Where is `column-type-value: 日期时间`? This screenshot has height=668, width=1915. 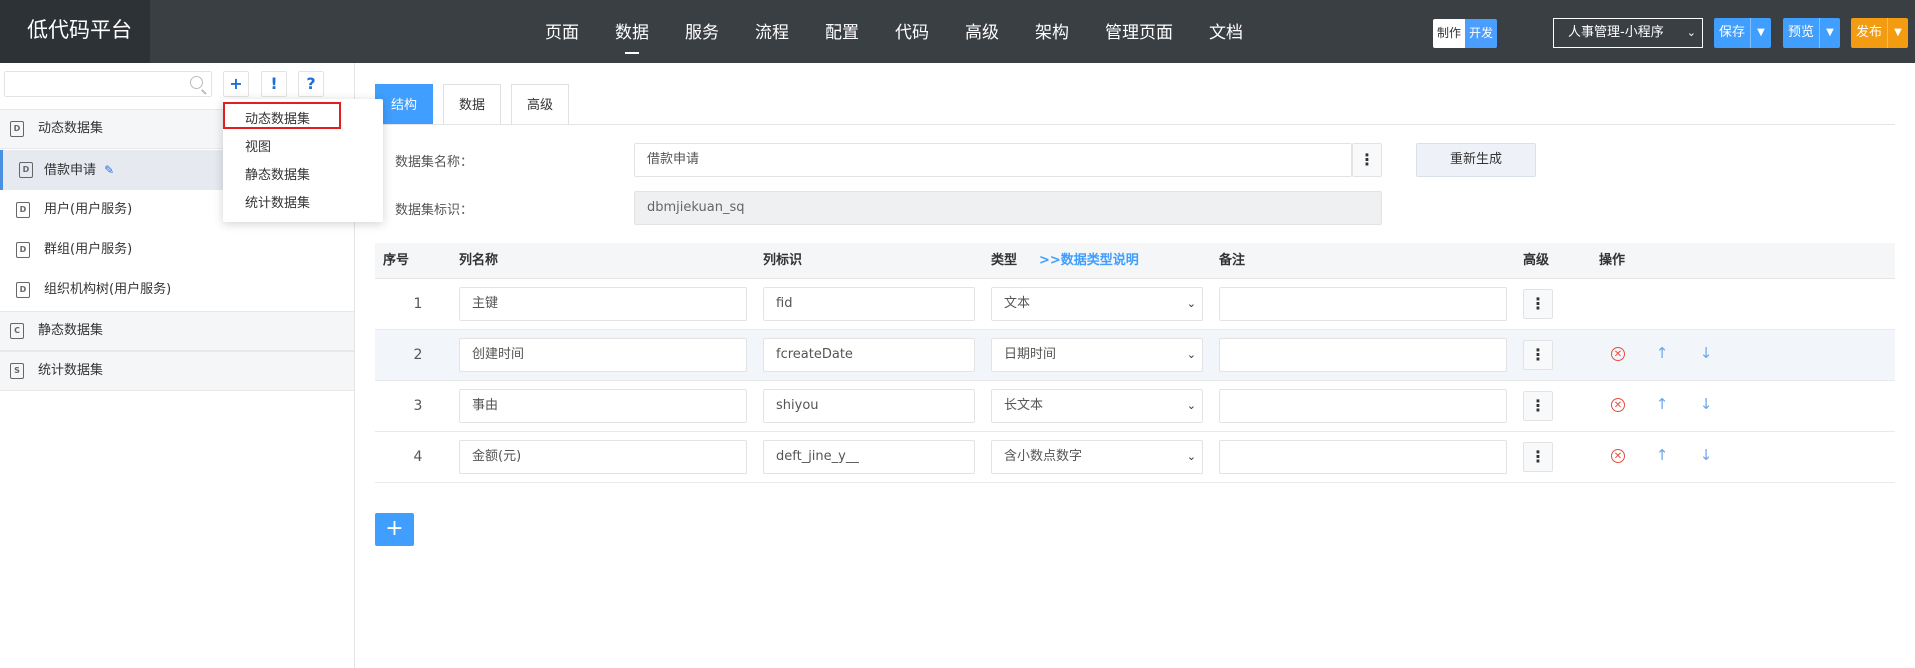 column-type-value: 日期时间 is located at coordinates (1030, 354).